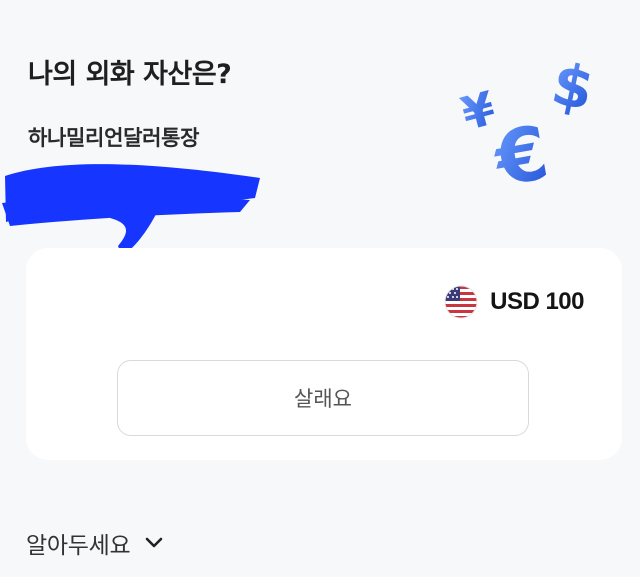  I want to click on us-flag-icon, so click(461, 302).